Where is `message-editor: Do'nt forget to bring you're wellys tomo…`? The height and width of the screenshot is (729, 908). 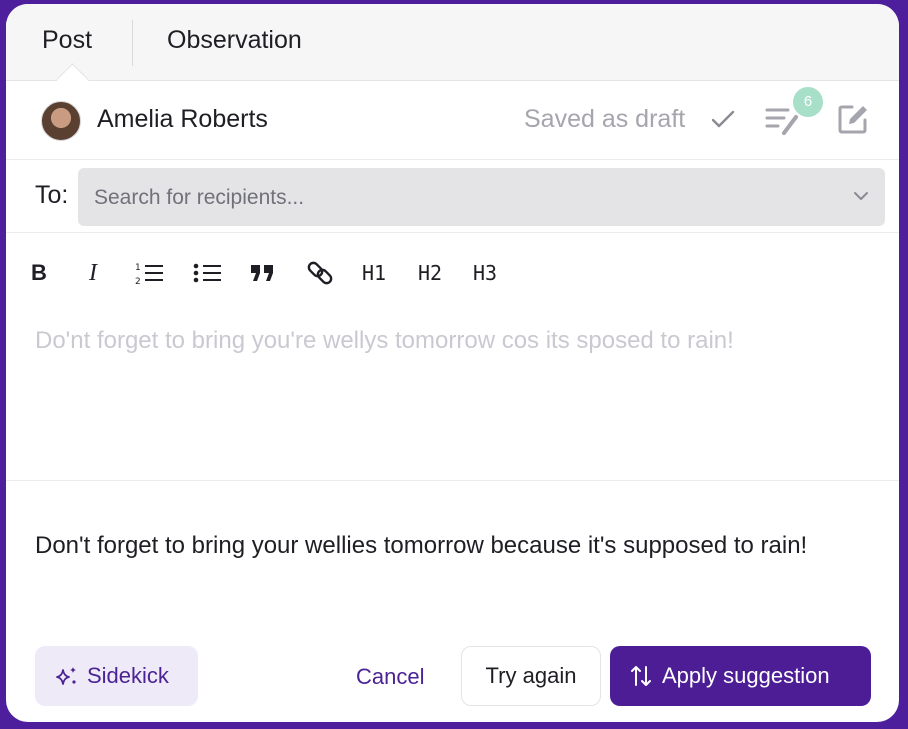 message-editor: Do'nt forget to bring you're wellys tomo… is located at coordinates (435, 341).